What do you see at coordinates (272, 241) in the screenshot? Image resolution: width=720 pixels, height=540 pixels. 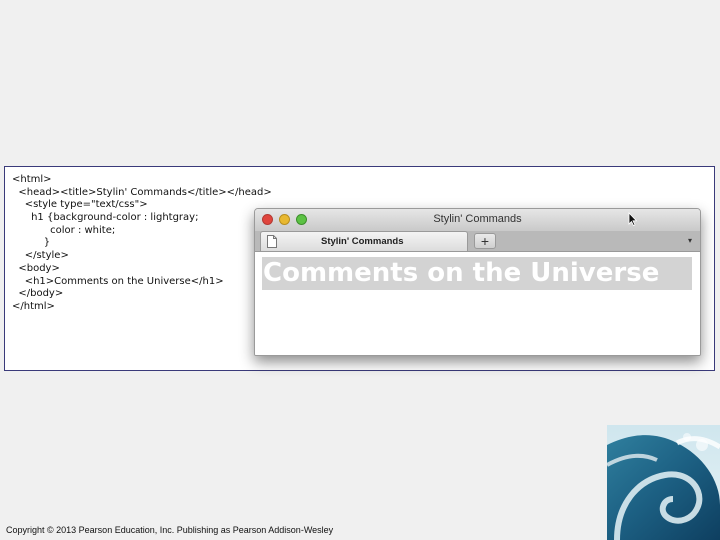 I see `page-icon` at bounding box center [272, 241].